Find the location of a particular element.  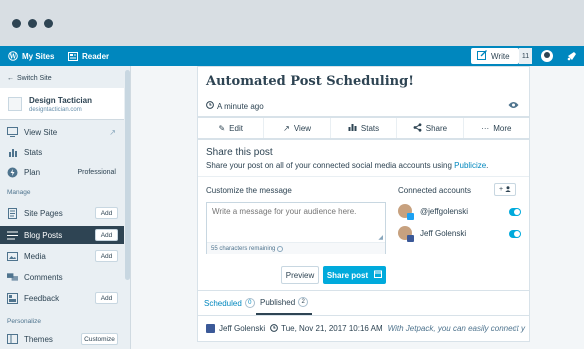

sidebar-item-label: Site Pages is located at coordinates (43, 213).